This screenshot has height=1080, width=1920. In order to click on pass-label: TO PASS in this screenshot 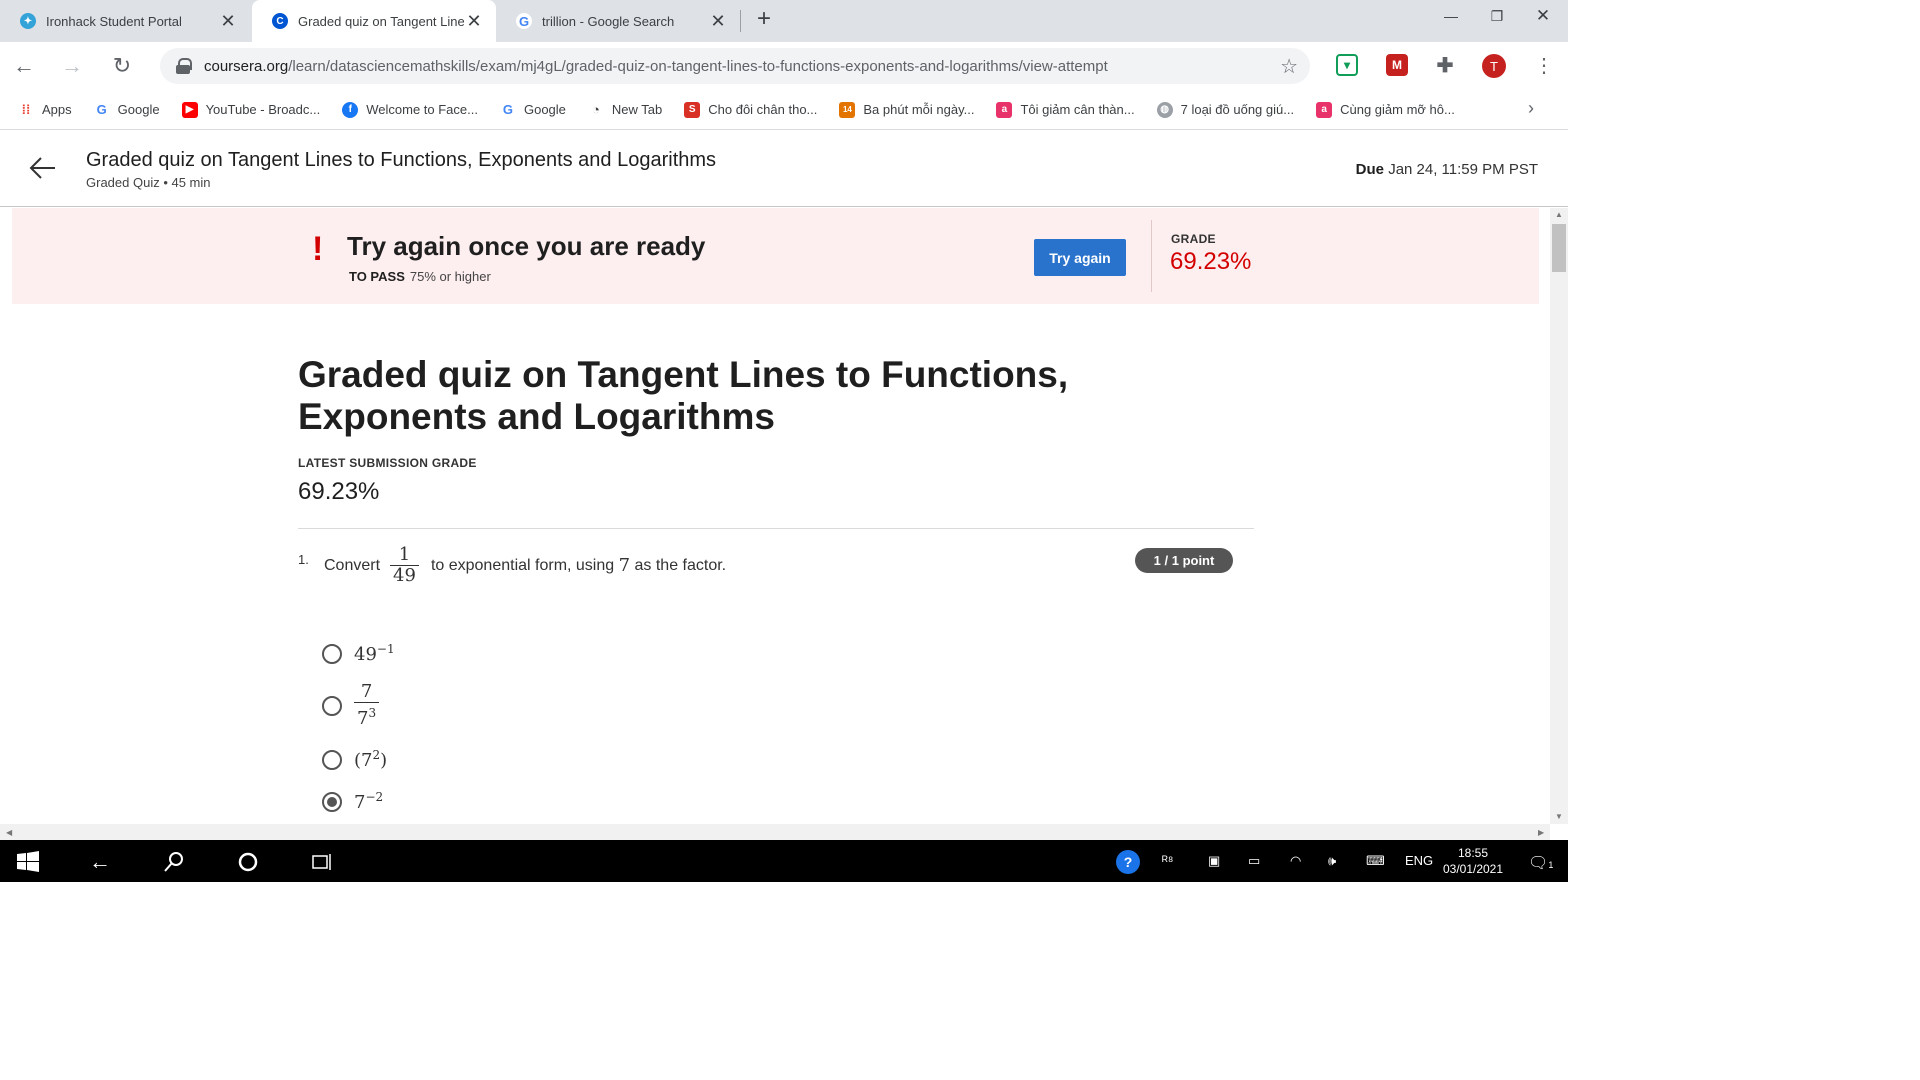, I will do `click(377, 276)`.